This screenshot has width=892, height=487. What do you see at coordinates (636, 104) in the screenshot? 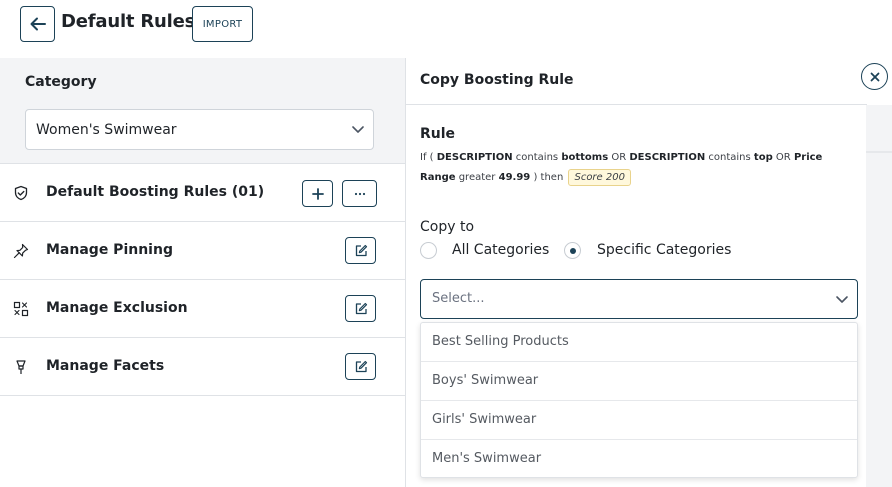
I see `modal-divider` at bounding box center [636, 104].